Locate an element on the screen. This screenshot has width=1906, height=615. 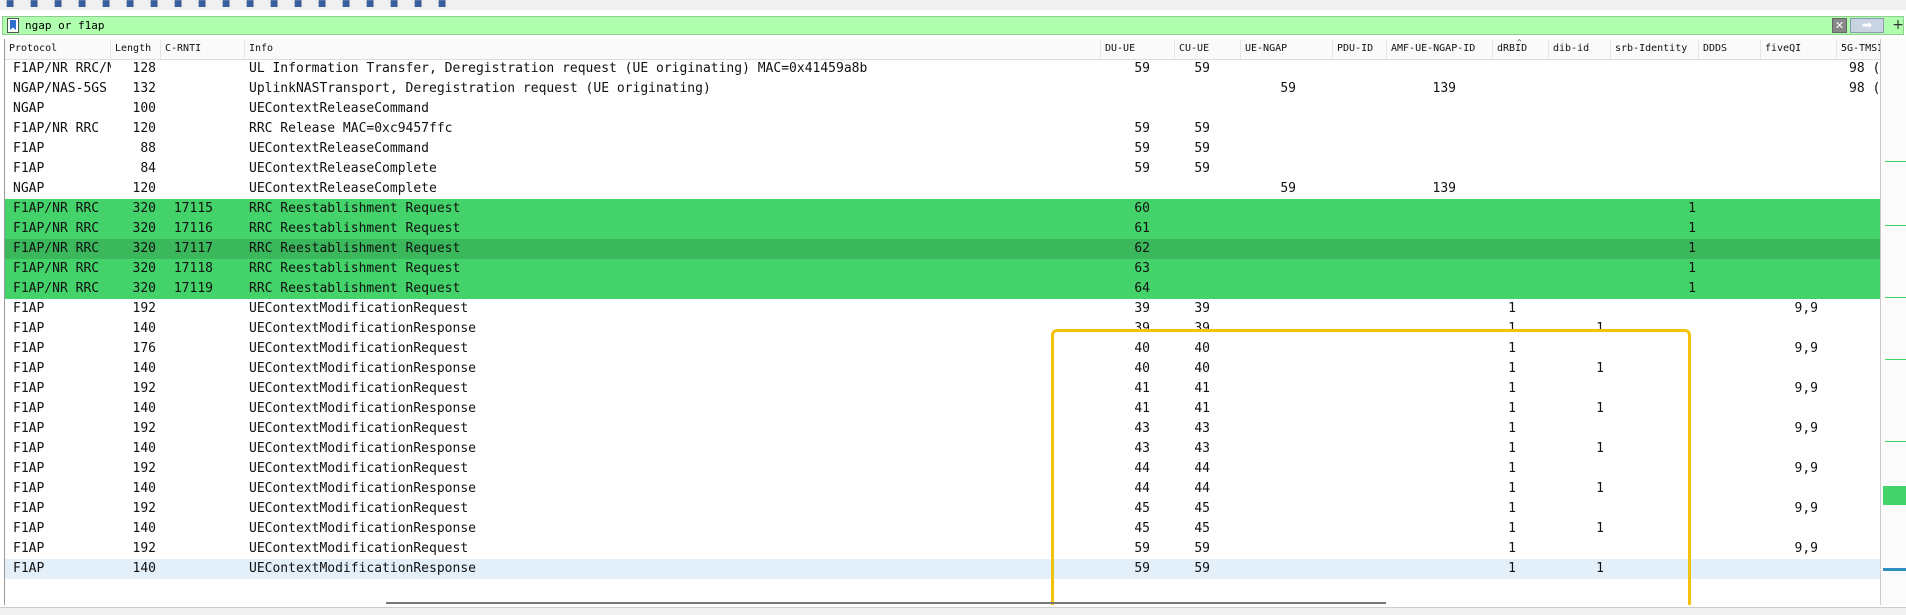
cell-srb-identity: 1 is located at coordinates (1692, 248).